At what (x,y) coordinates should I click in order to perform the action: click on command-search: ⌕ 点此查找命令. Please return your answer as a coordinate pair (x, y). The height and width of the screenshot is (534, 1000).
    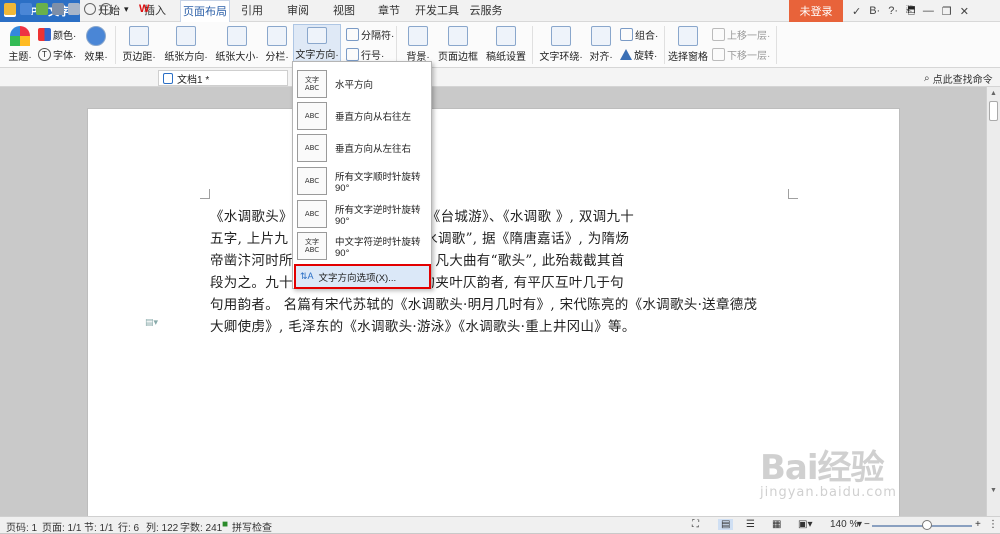
    Looking at the image, I should click on (958, 78).